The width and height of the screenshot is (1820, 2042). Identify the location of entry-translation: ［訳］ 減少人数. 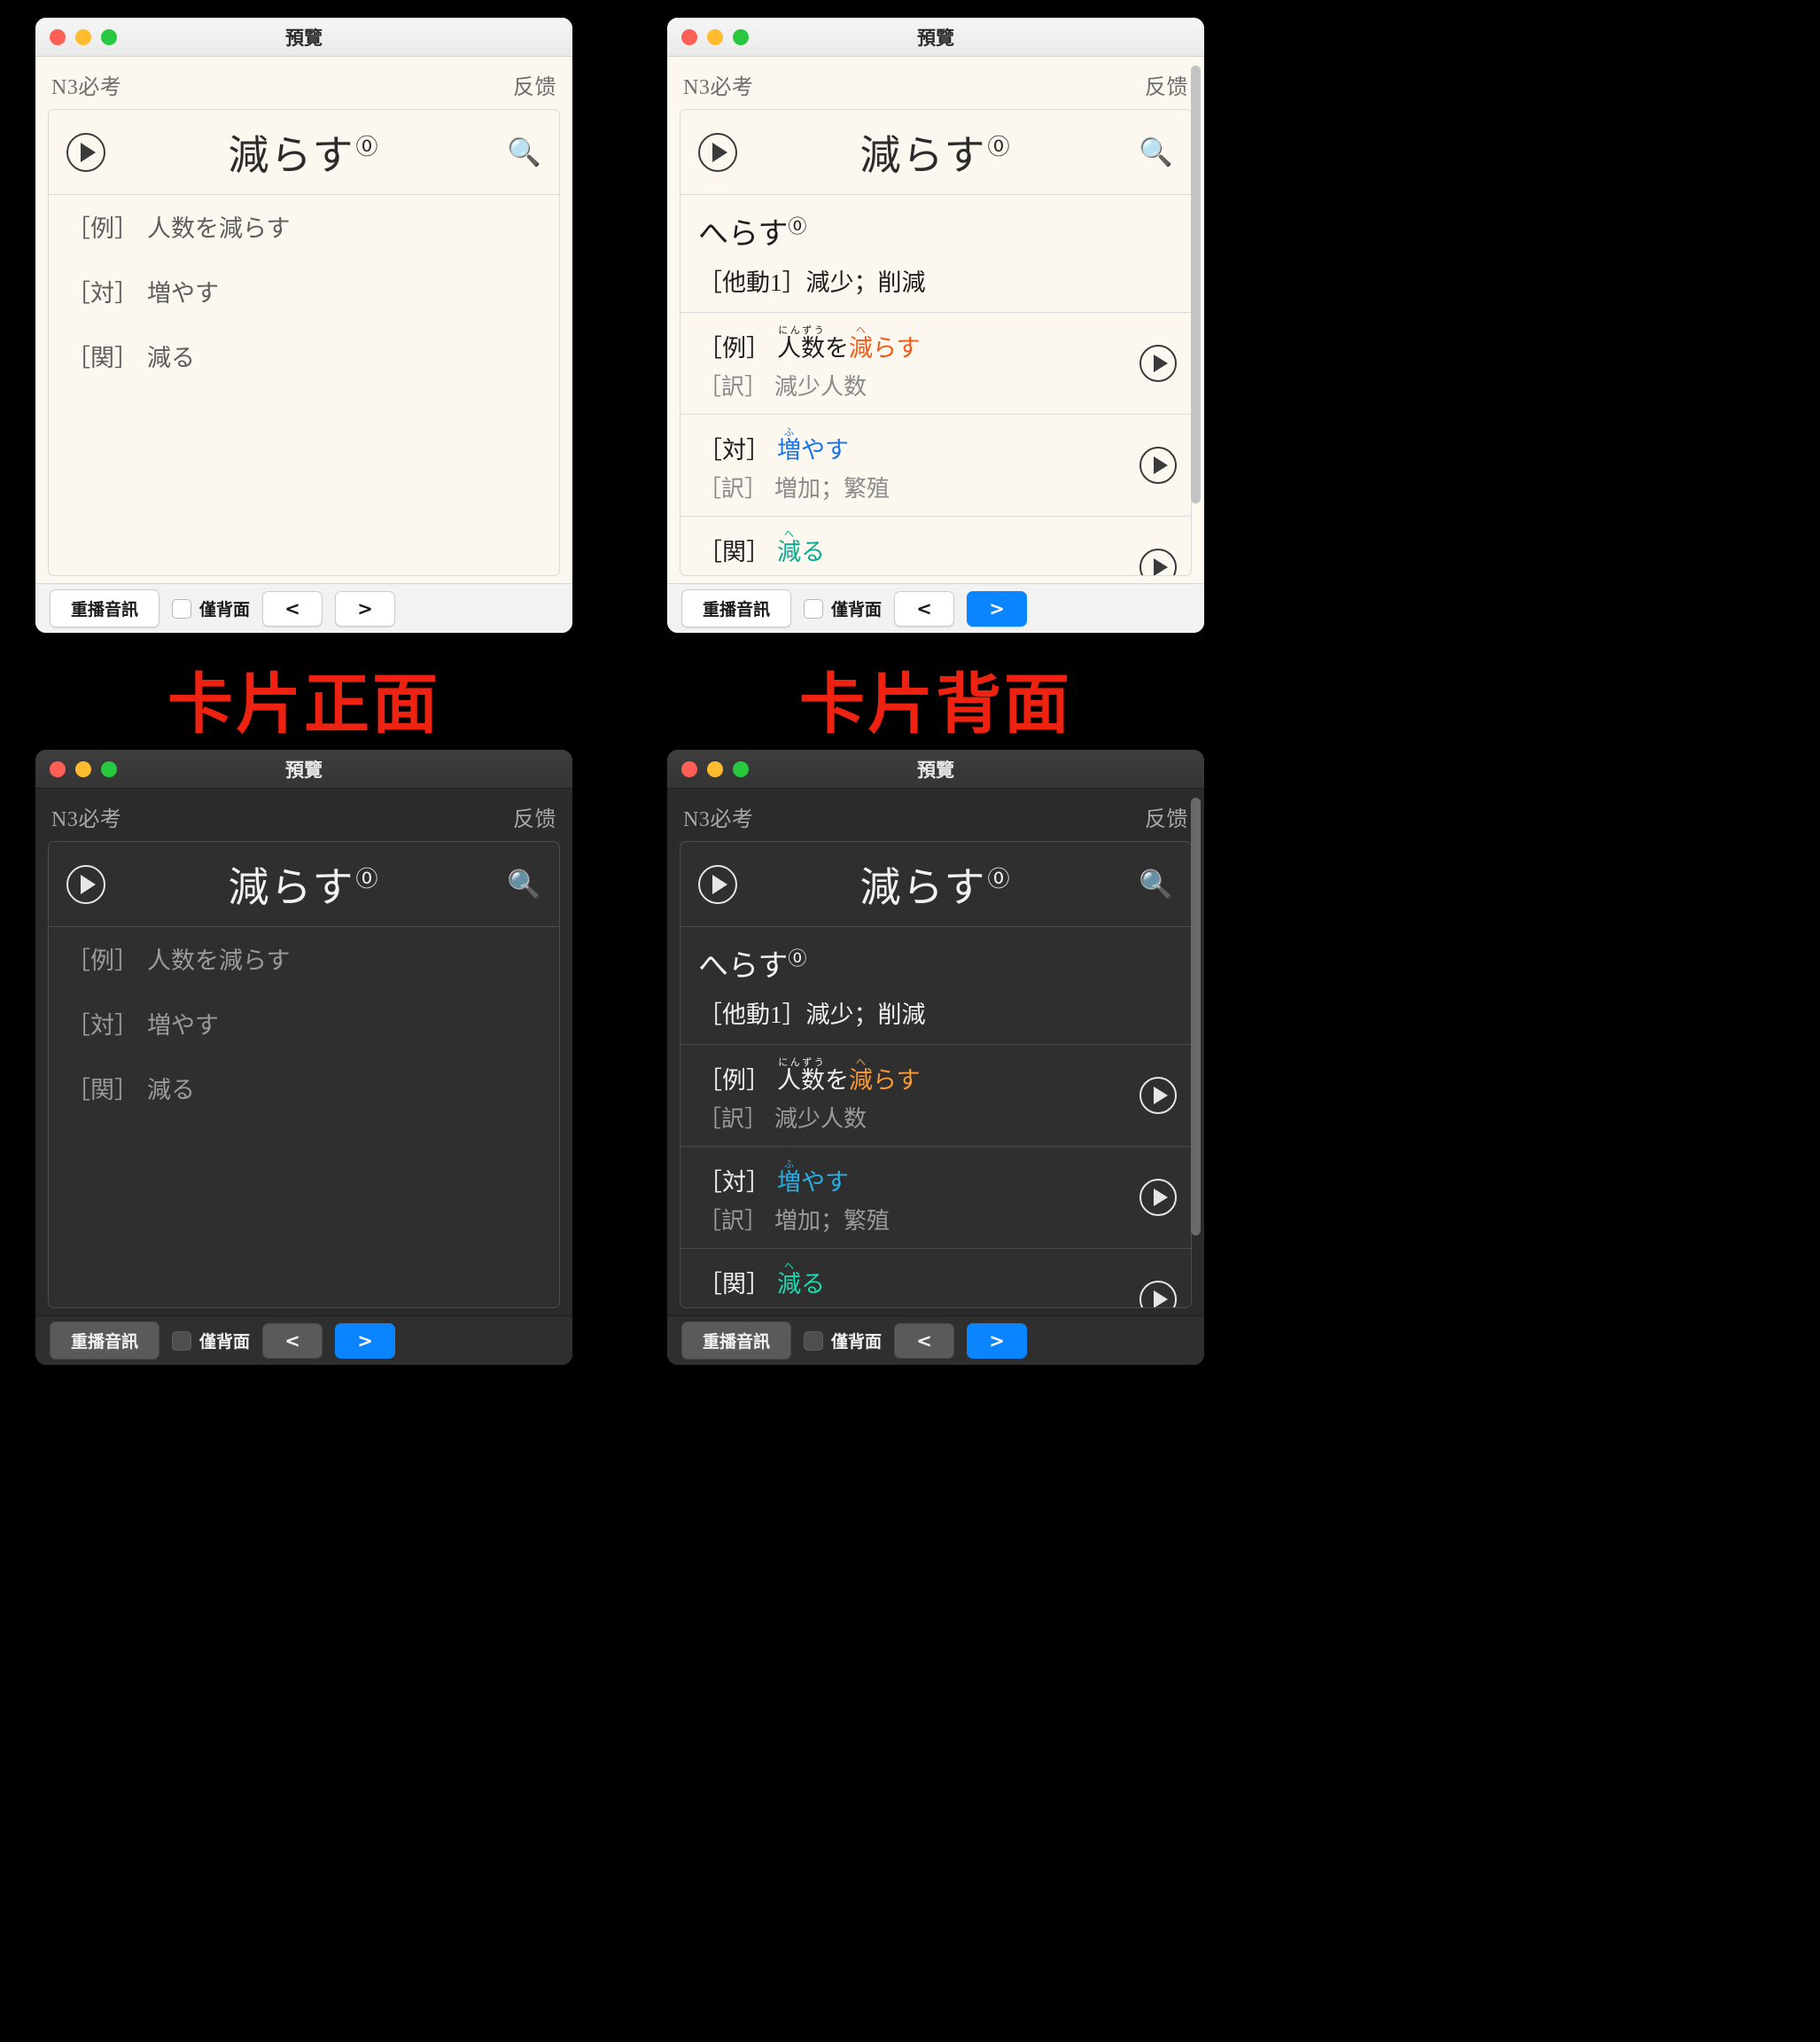
(913, 1117).